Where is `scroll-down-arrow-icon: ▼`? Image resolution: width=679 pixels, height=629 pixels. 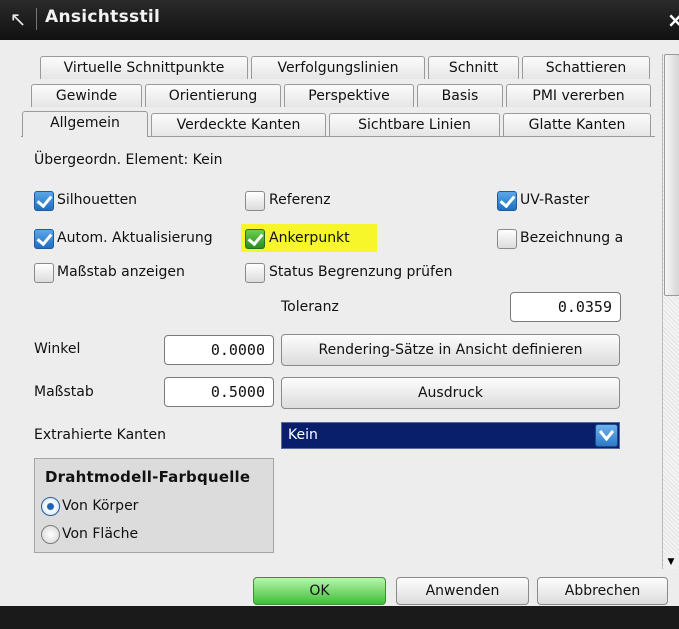
scroll-down-arrow-icon: ▼ is located at coordinates (671, 562).